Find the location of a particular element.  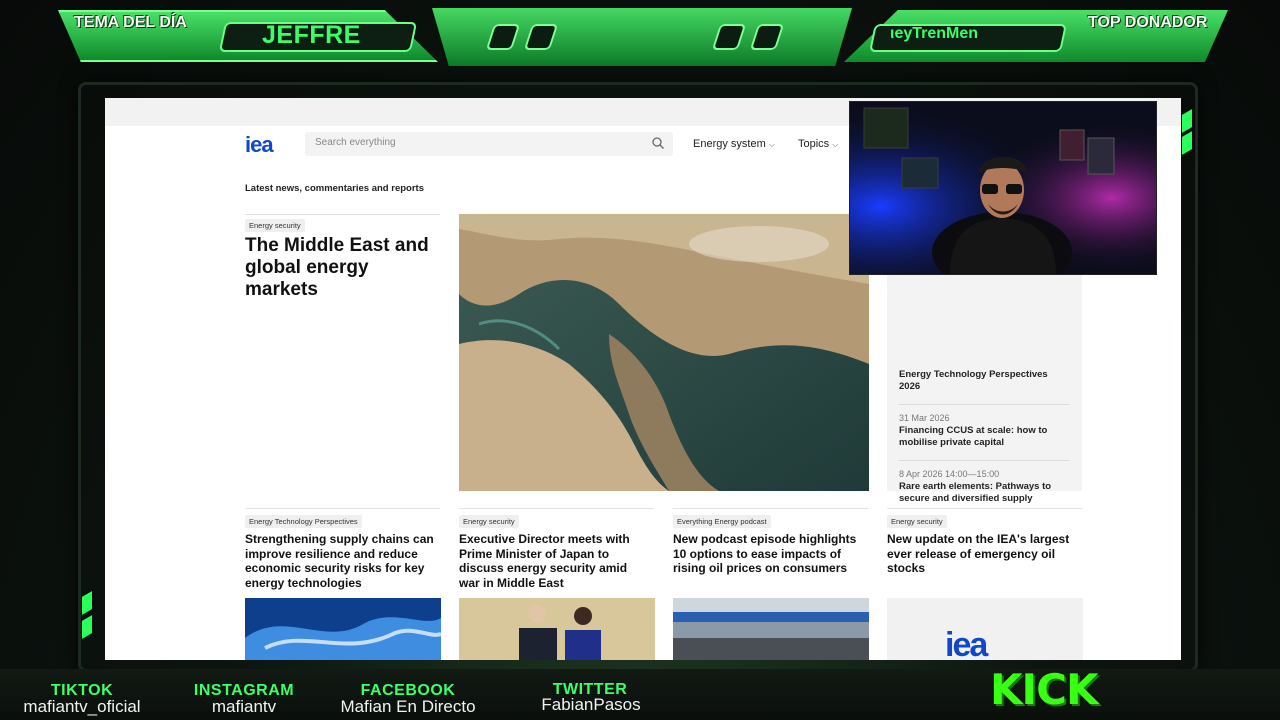

hero-satellite-image is located at coordinates (664, 352).